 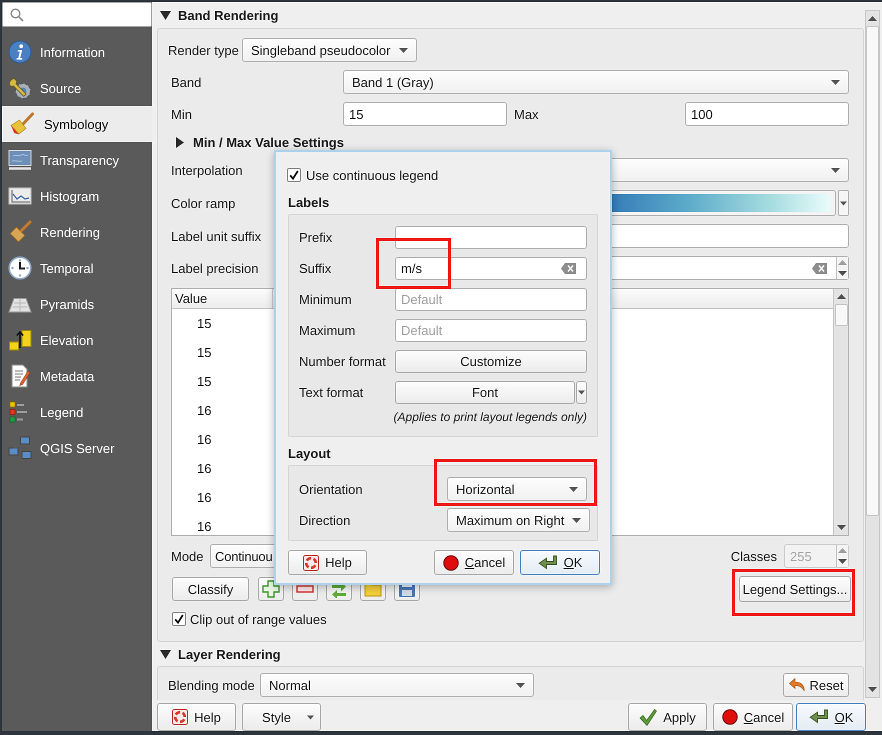 I want to click on field-label: Classes, so click(x=753, y=556).